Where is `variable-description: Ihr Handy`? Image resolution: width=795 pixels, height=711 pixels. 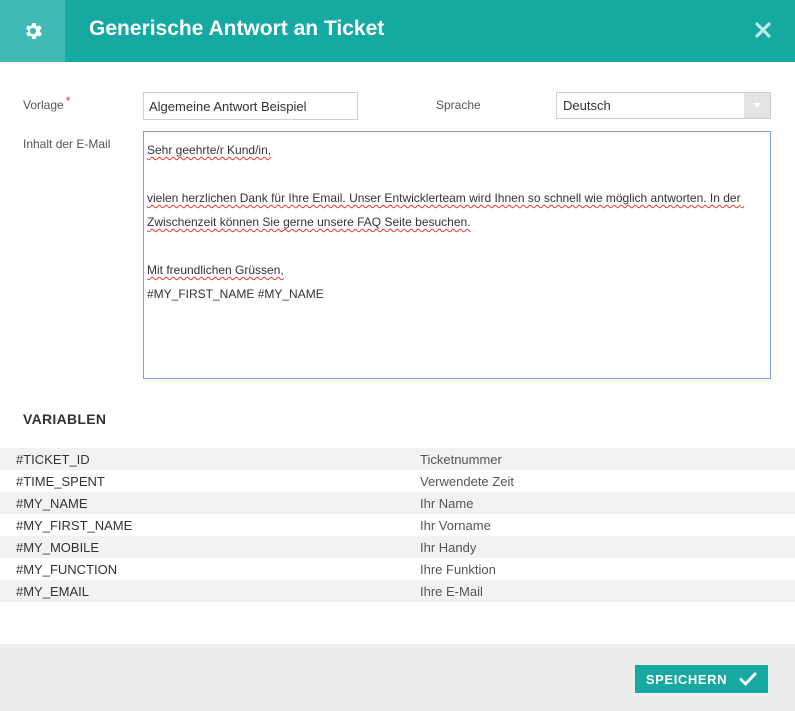 variable-description: Ihr Handy is located at coordinates (448, 547).